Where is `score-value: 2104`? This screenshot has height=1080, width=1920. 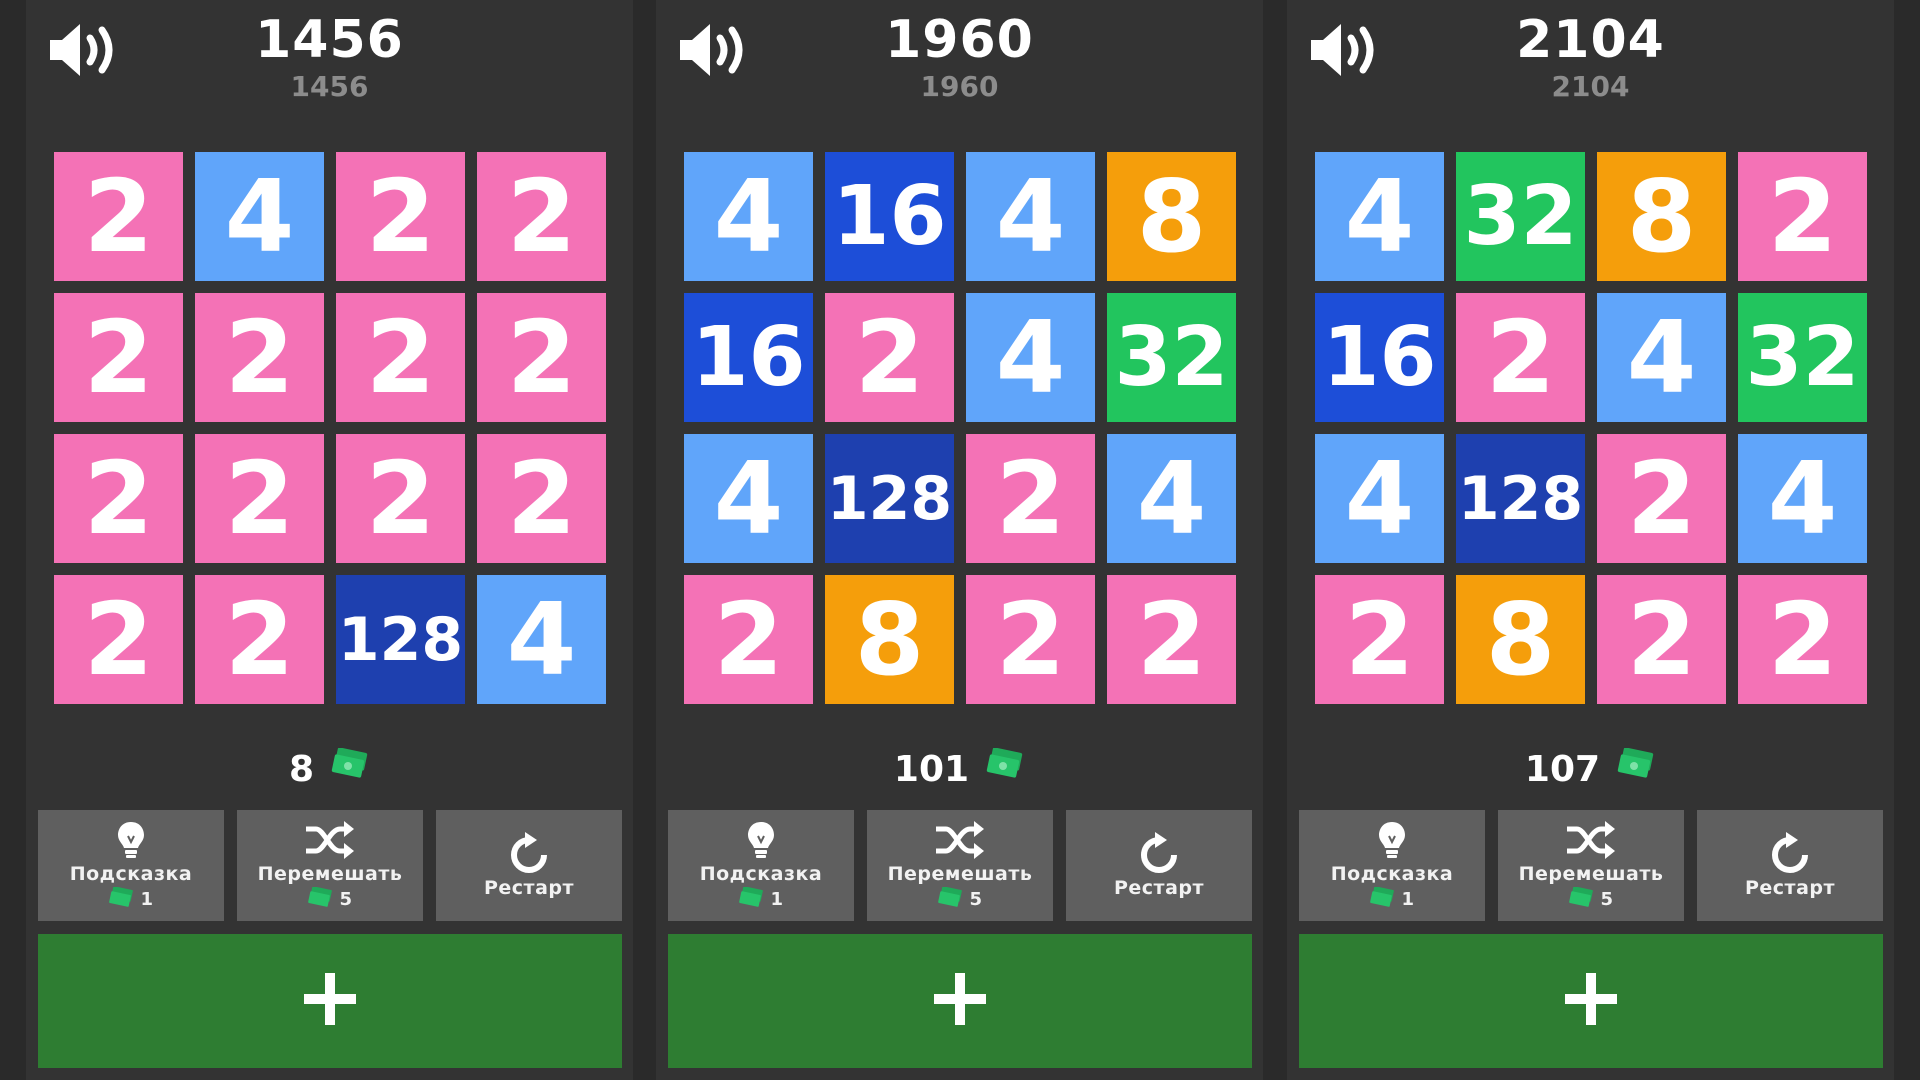
score-value: 2104 is located at coordinates (1590, 40).